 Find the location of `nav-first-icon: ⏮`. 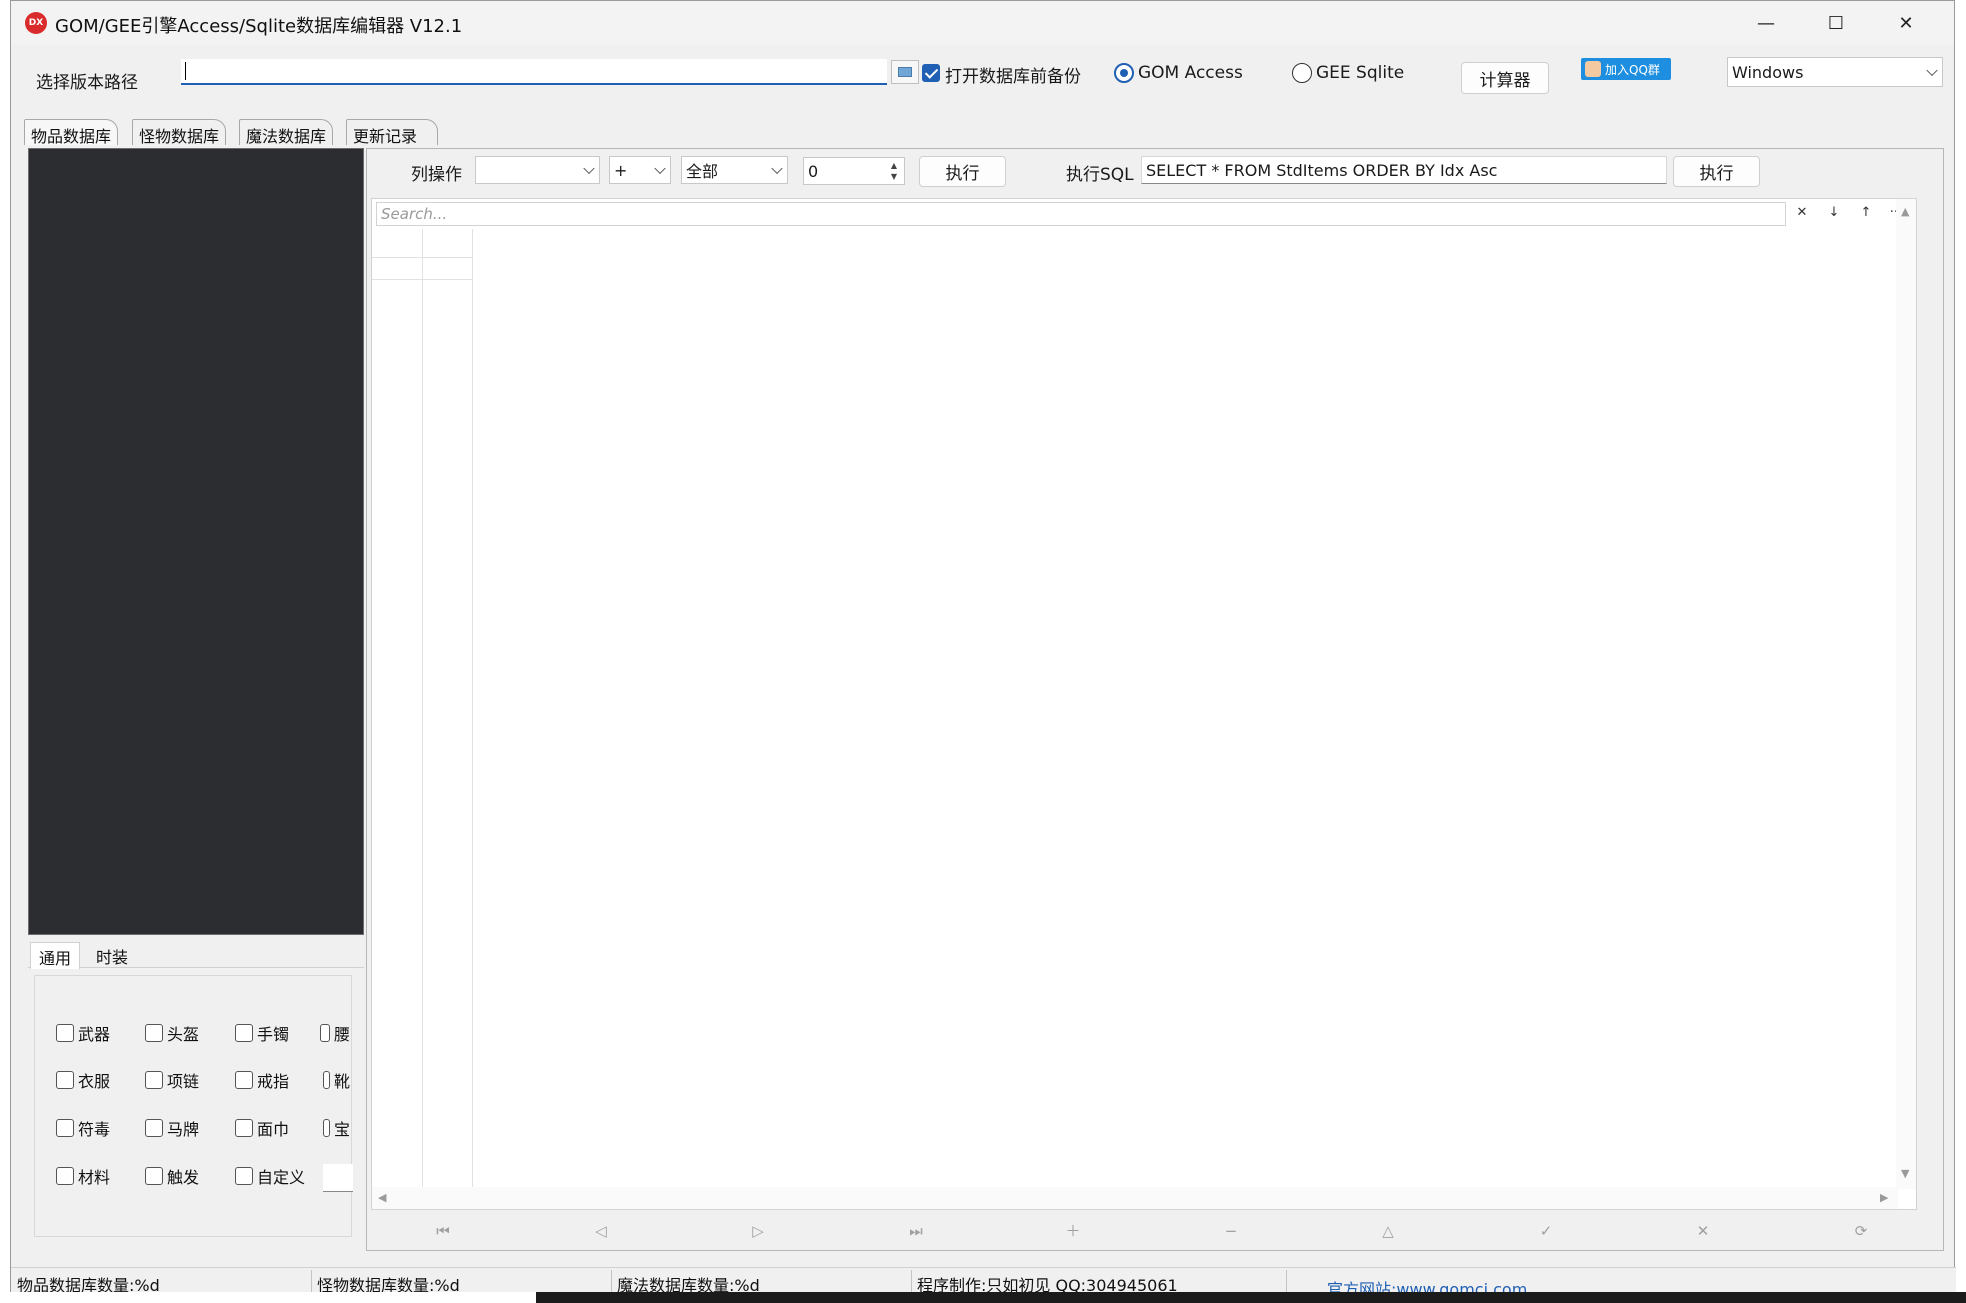

nav-first-icon: ⏮ is located at coordinates (443, 1231).